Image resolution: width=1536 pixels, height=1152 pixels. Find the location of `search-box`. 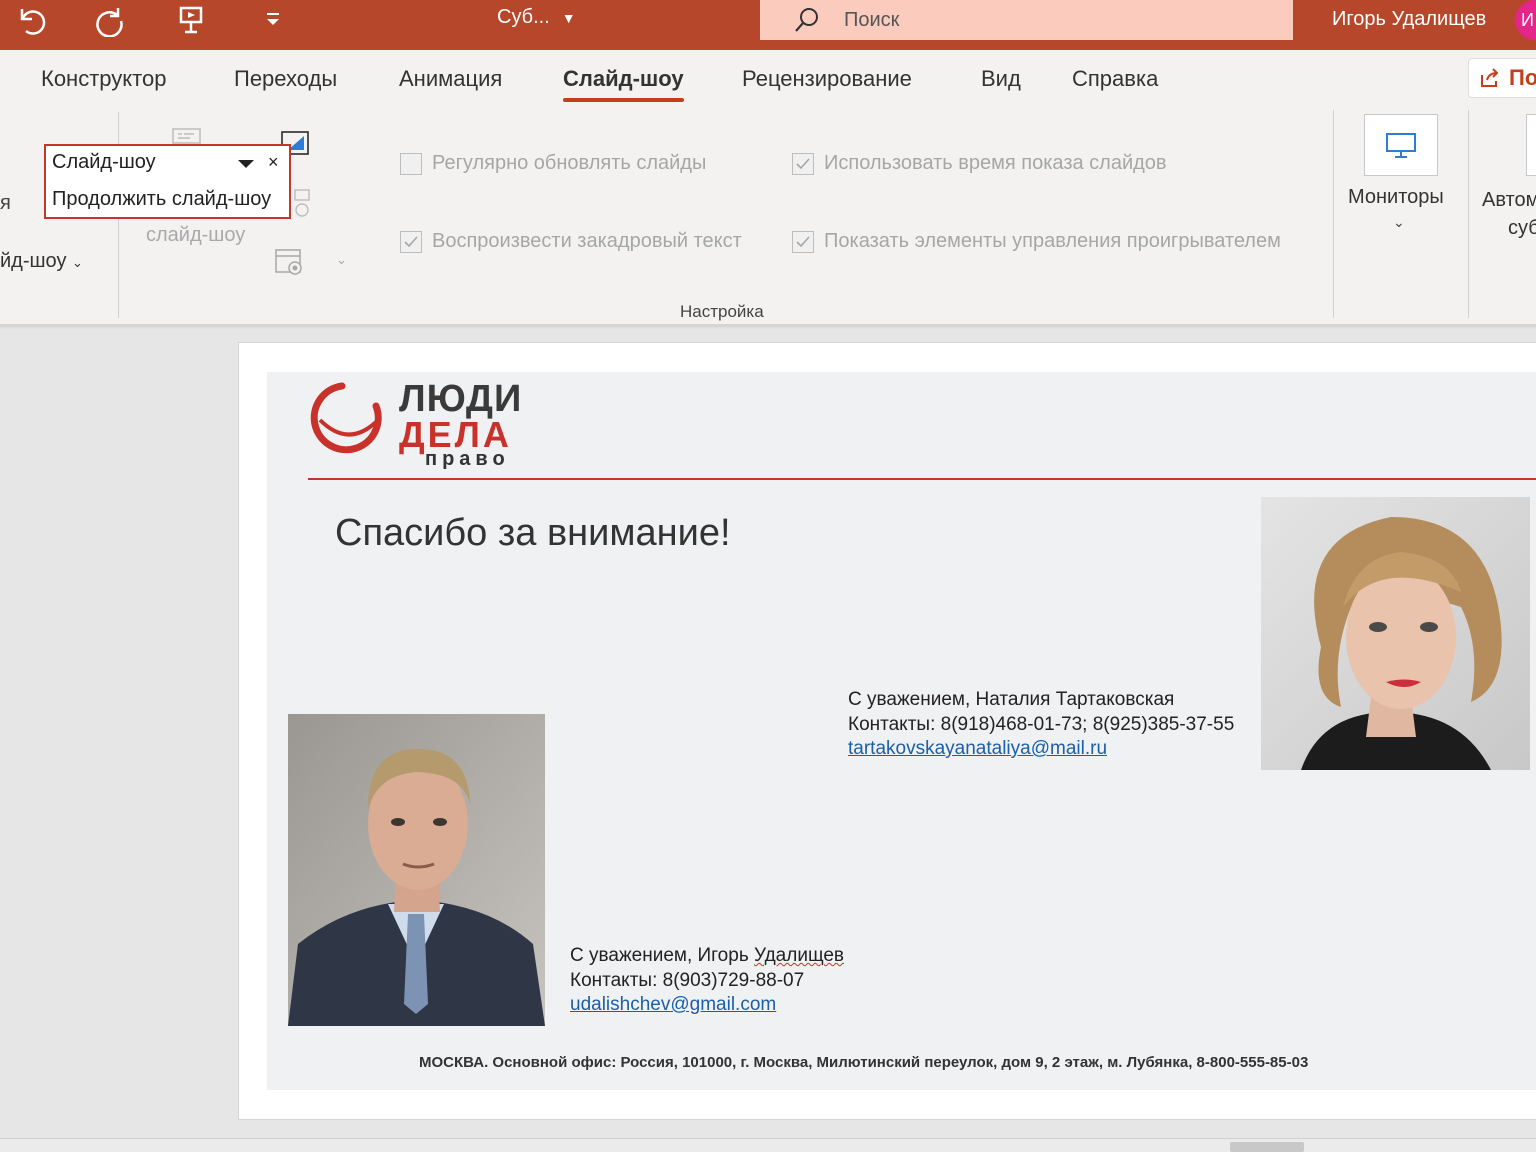

search-box is located at coordinates (1026, 20).